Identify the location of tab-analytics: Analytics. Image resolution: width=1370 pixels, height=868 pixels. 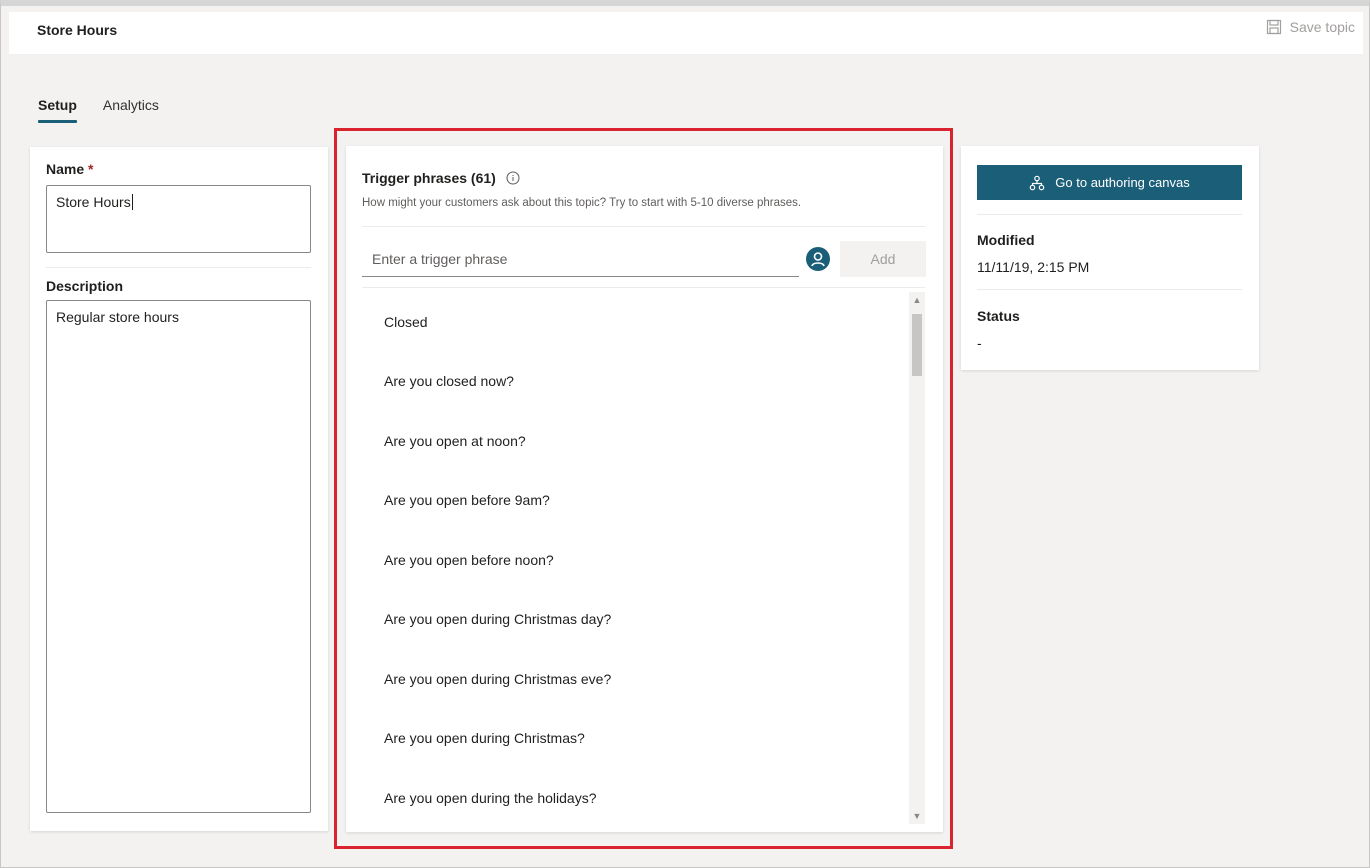
(131, 110).